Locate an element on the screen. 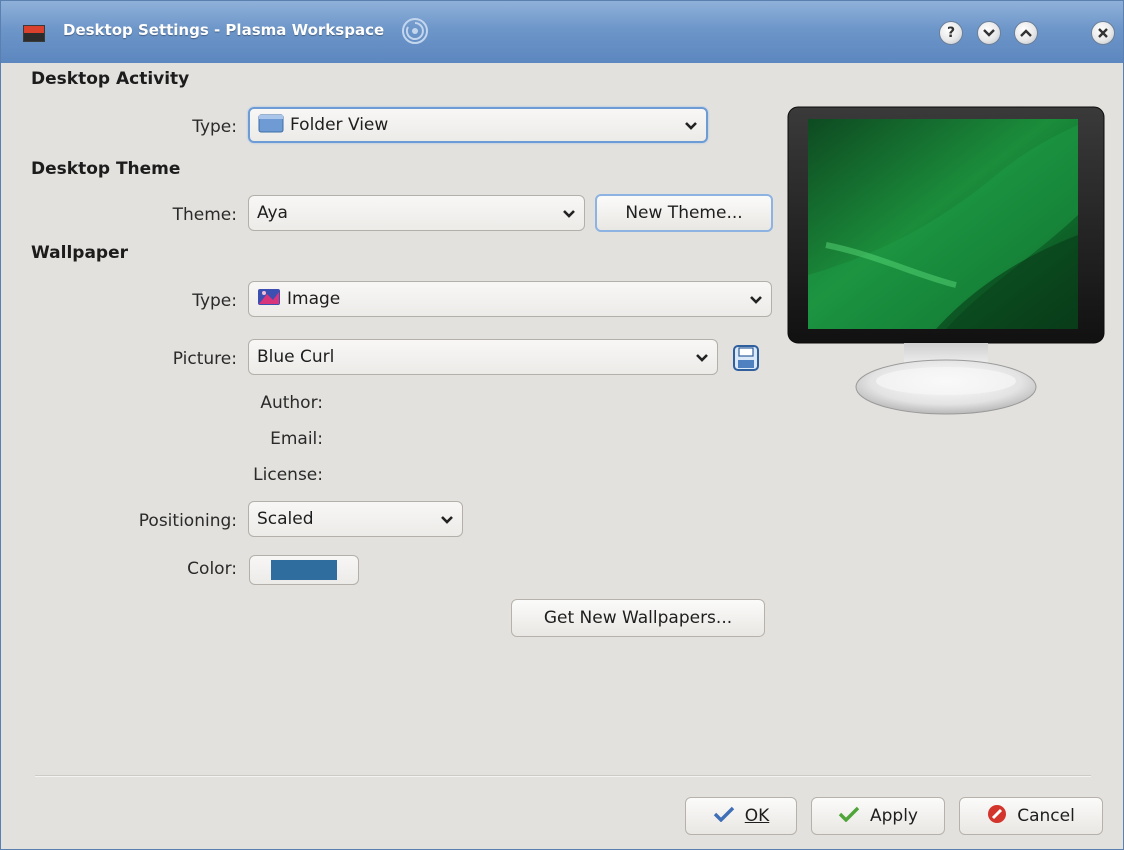 This screenshot has width=1124, height=850. apply-button: Apply is located at coordinates (878, 816).